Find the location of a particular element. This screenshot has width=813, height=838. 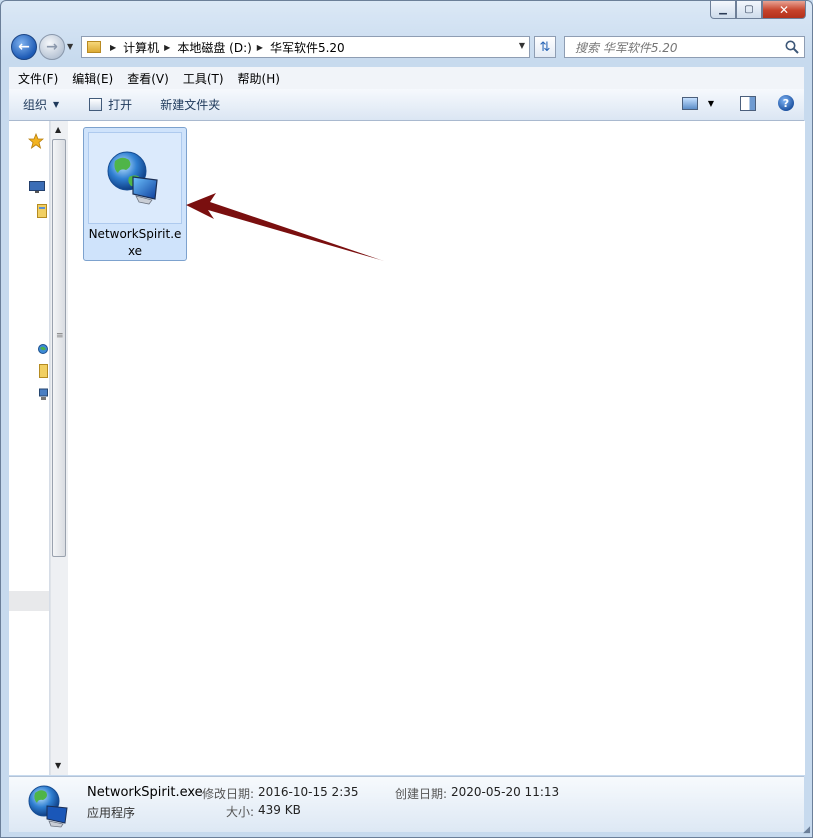

menu-bar: 文件(F) 编辑(E) 查看(V) 工具(T) 帮助(H) is located at coordinates (406, 78).